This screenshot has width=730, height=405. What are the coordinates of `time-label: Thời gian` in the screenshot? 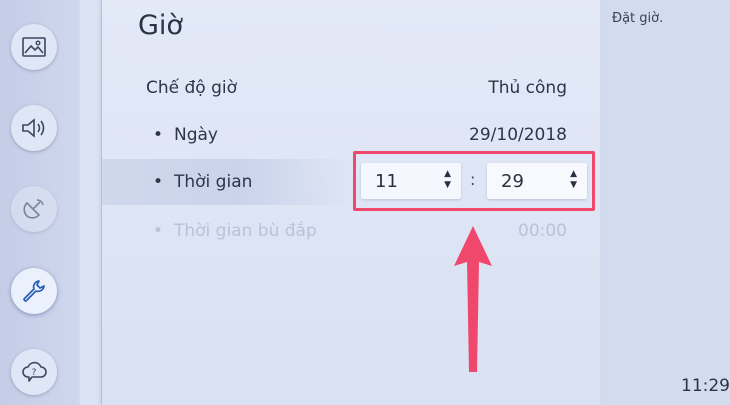 It's located at (213, 182).